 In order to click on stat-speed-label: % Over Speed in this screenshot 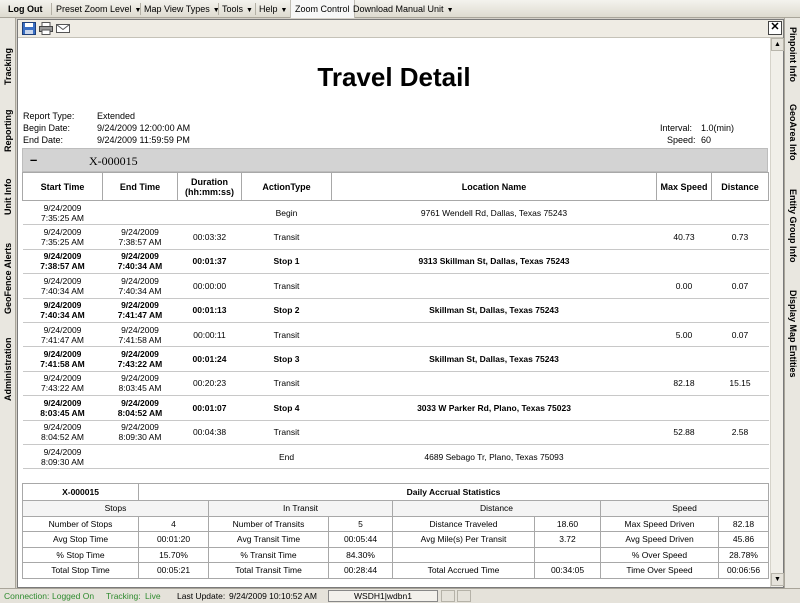, I will do `click(659, 554)`.